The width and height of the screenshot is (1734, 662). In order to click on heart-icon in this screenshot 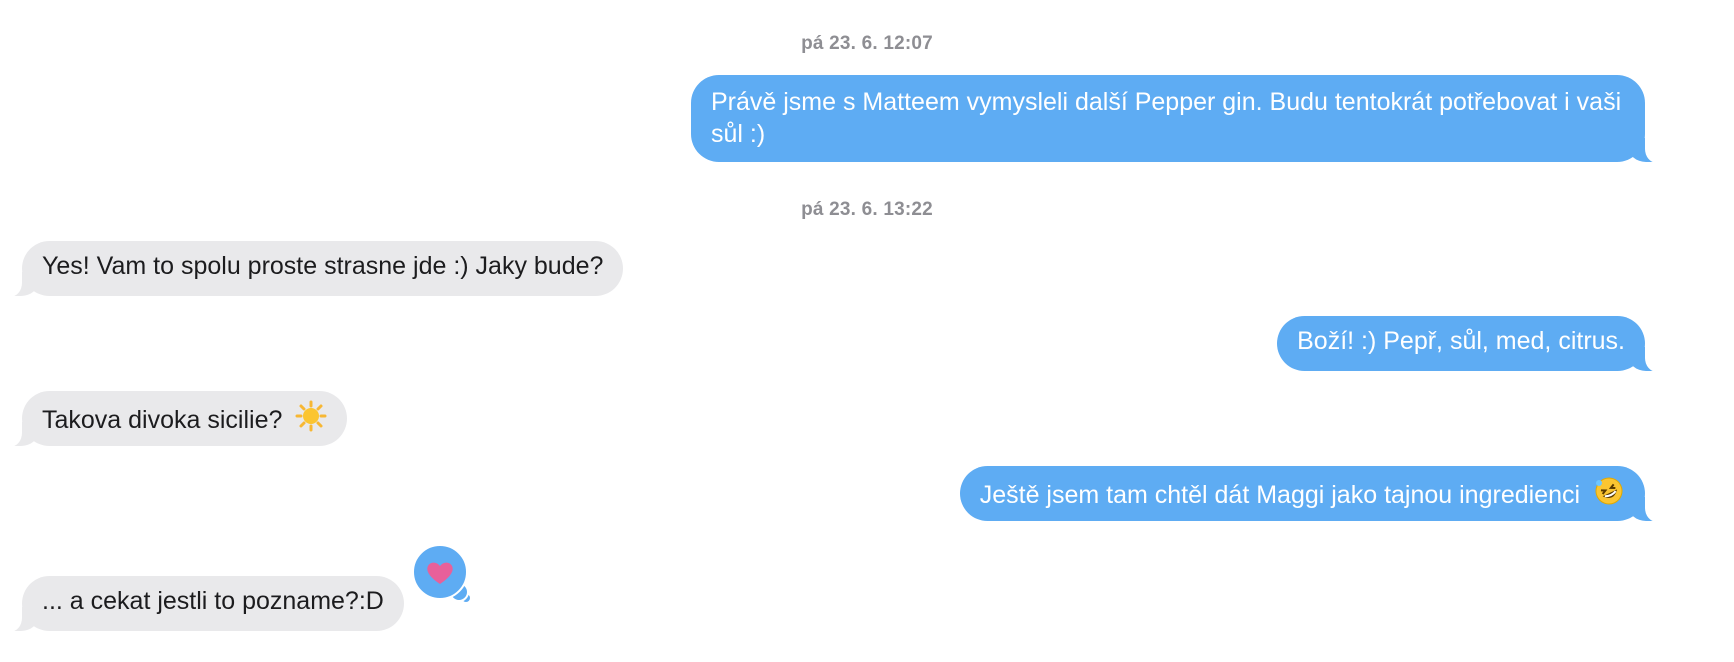, I will do `click(440, 573)`.